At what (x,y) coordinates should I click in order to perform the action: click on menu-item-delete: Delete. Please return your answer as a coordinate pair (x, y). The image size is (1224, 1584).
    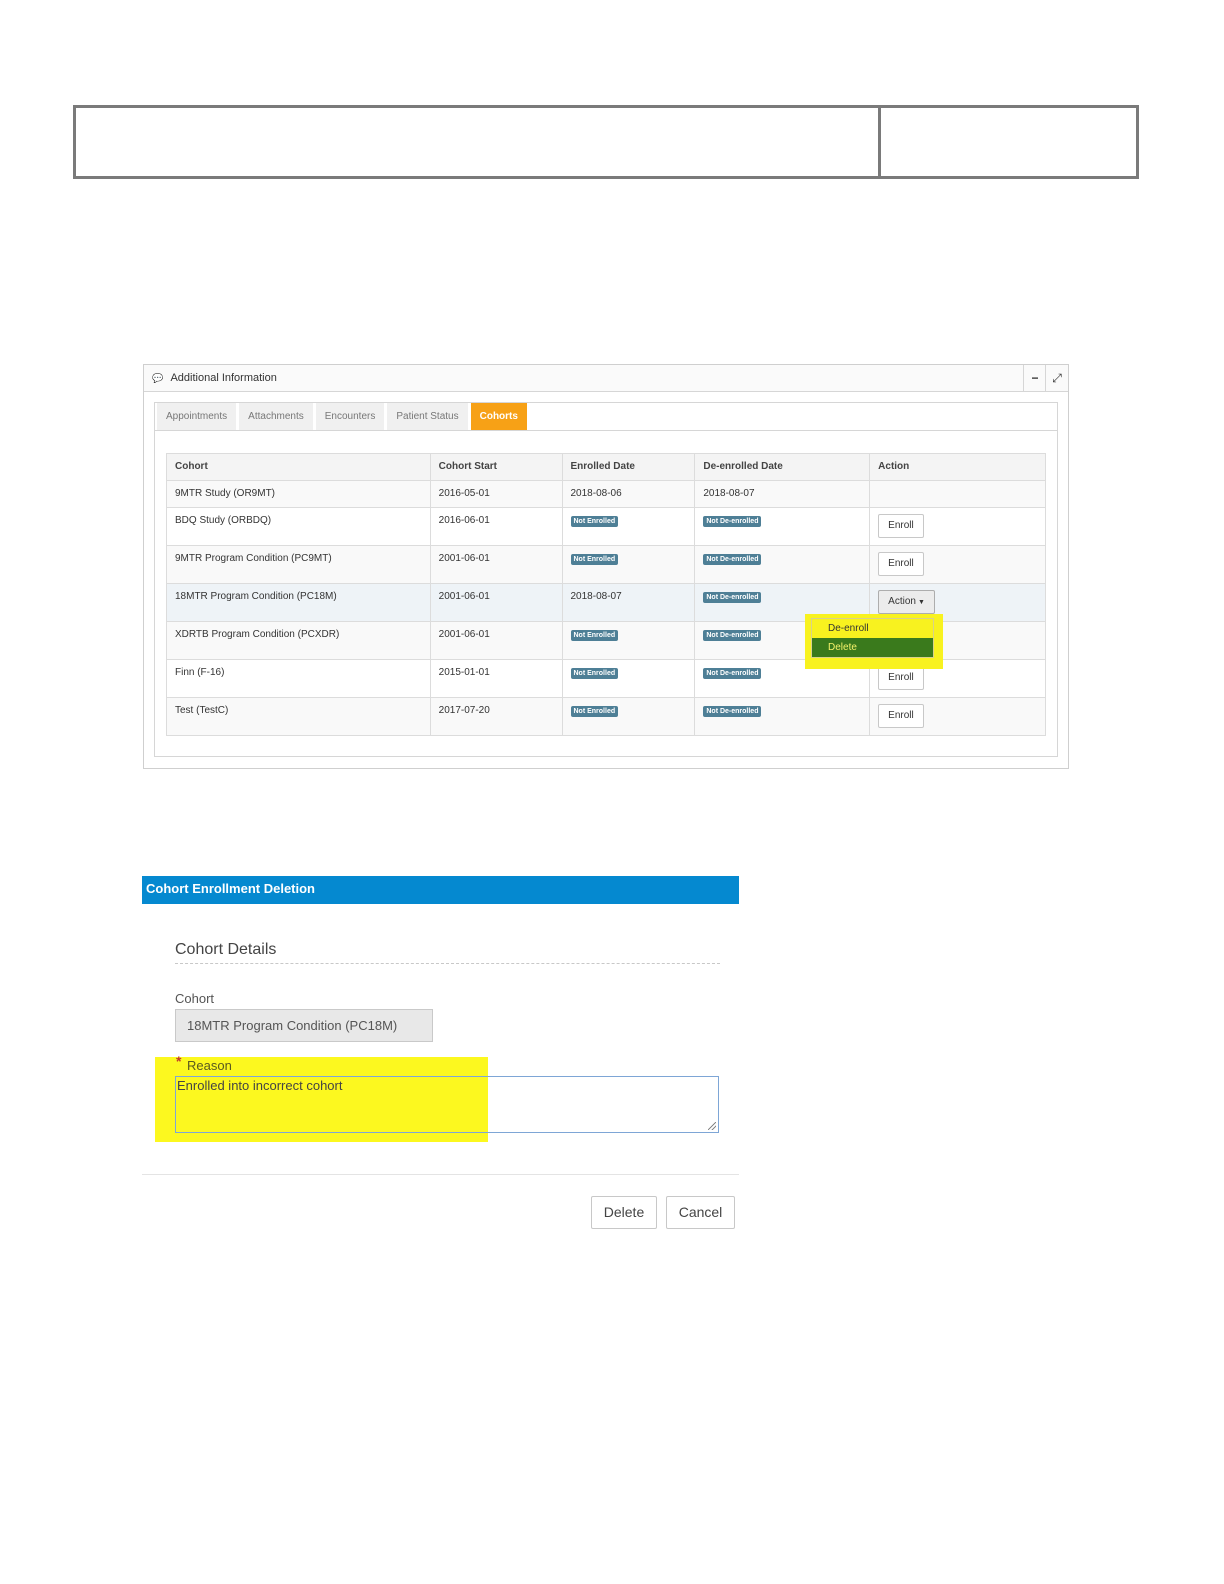
    Looking at the image, I should click on (872, 647).